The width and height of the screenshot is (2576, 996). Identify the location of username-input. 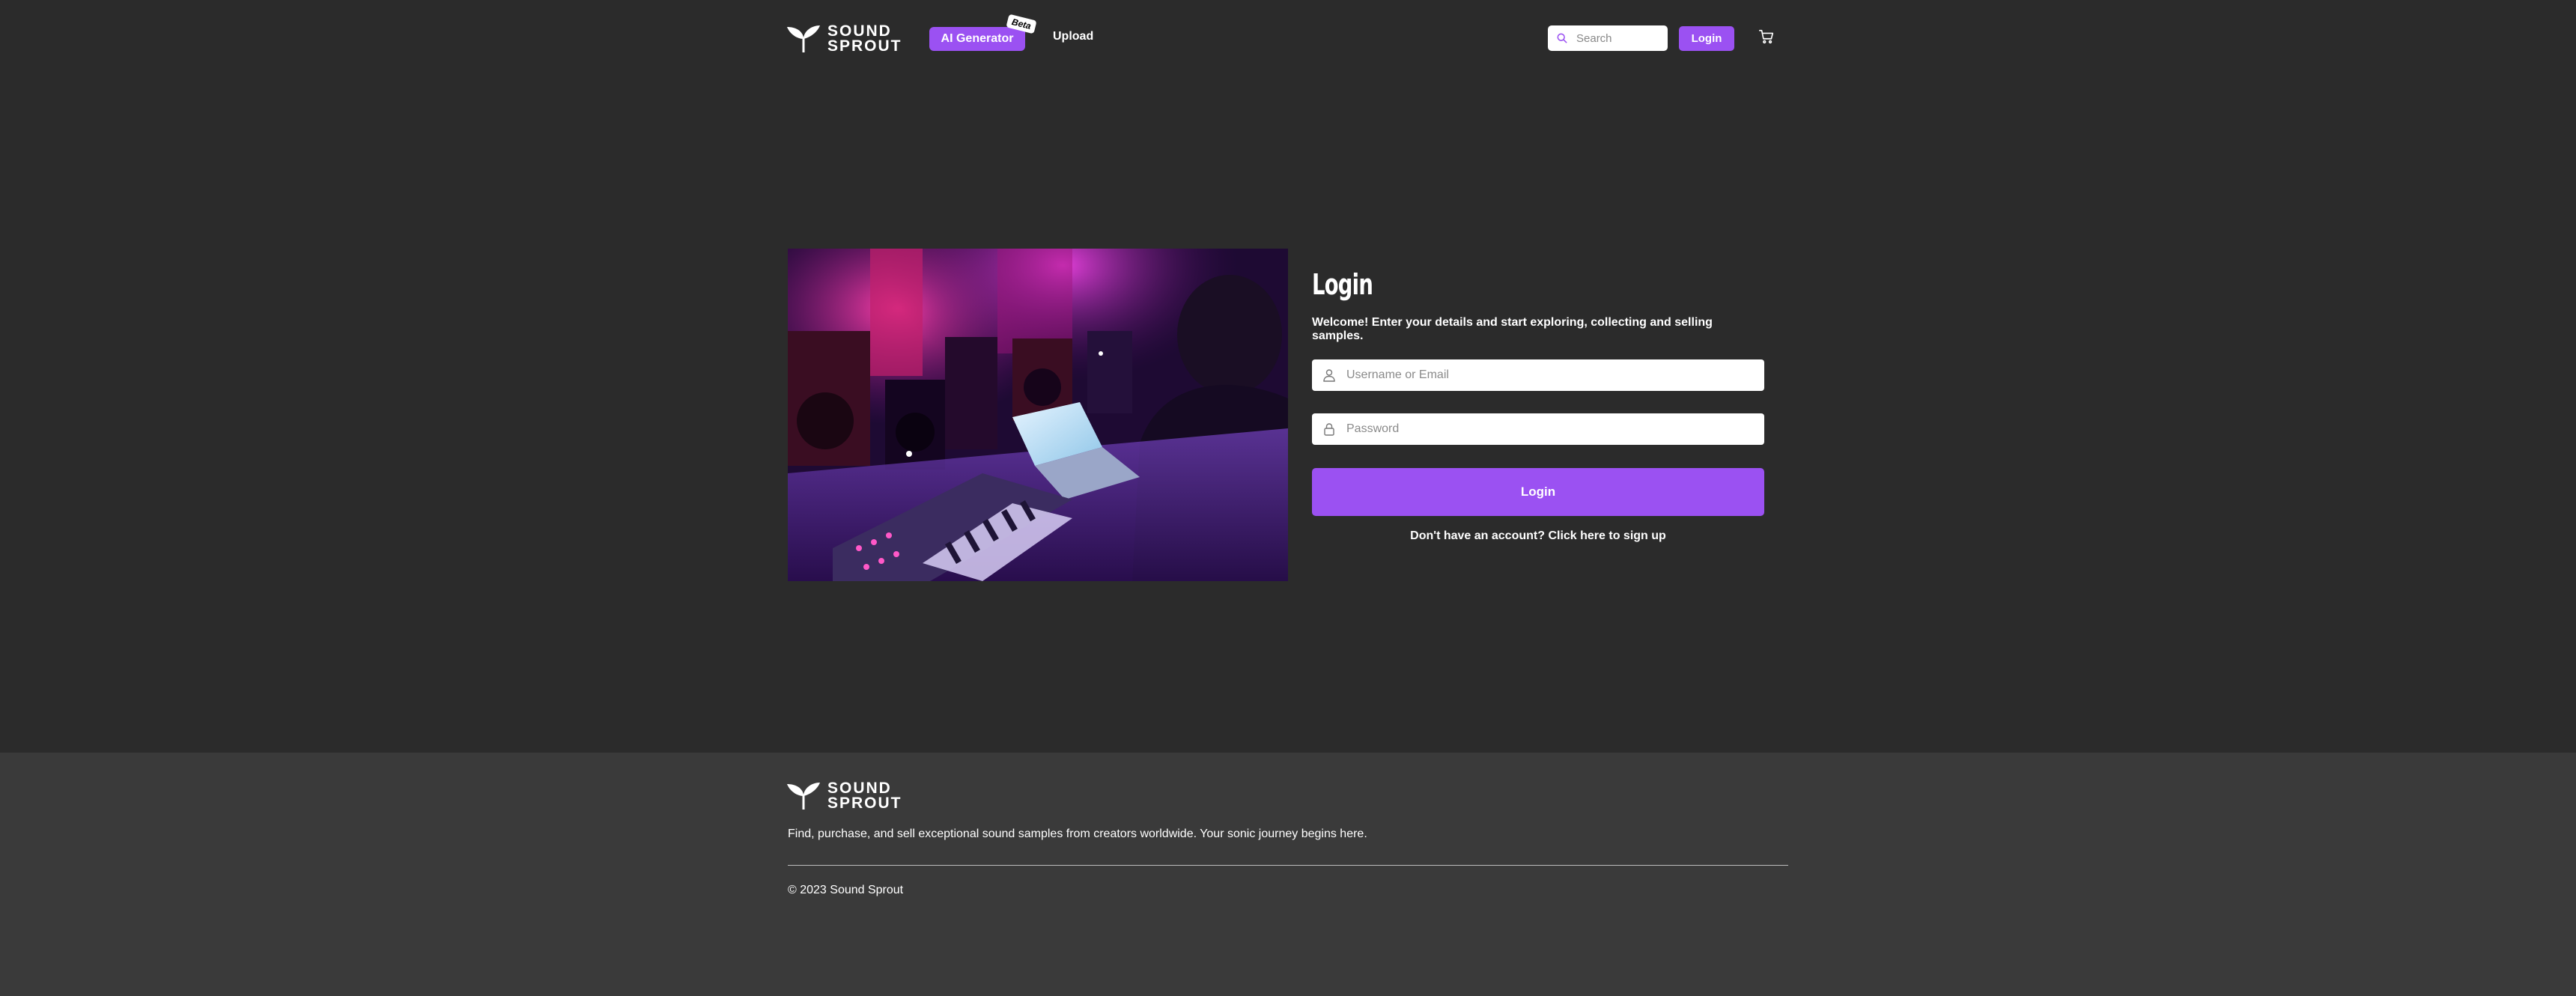
(1548, 375).